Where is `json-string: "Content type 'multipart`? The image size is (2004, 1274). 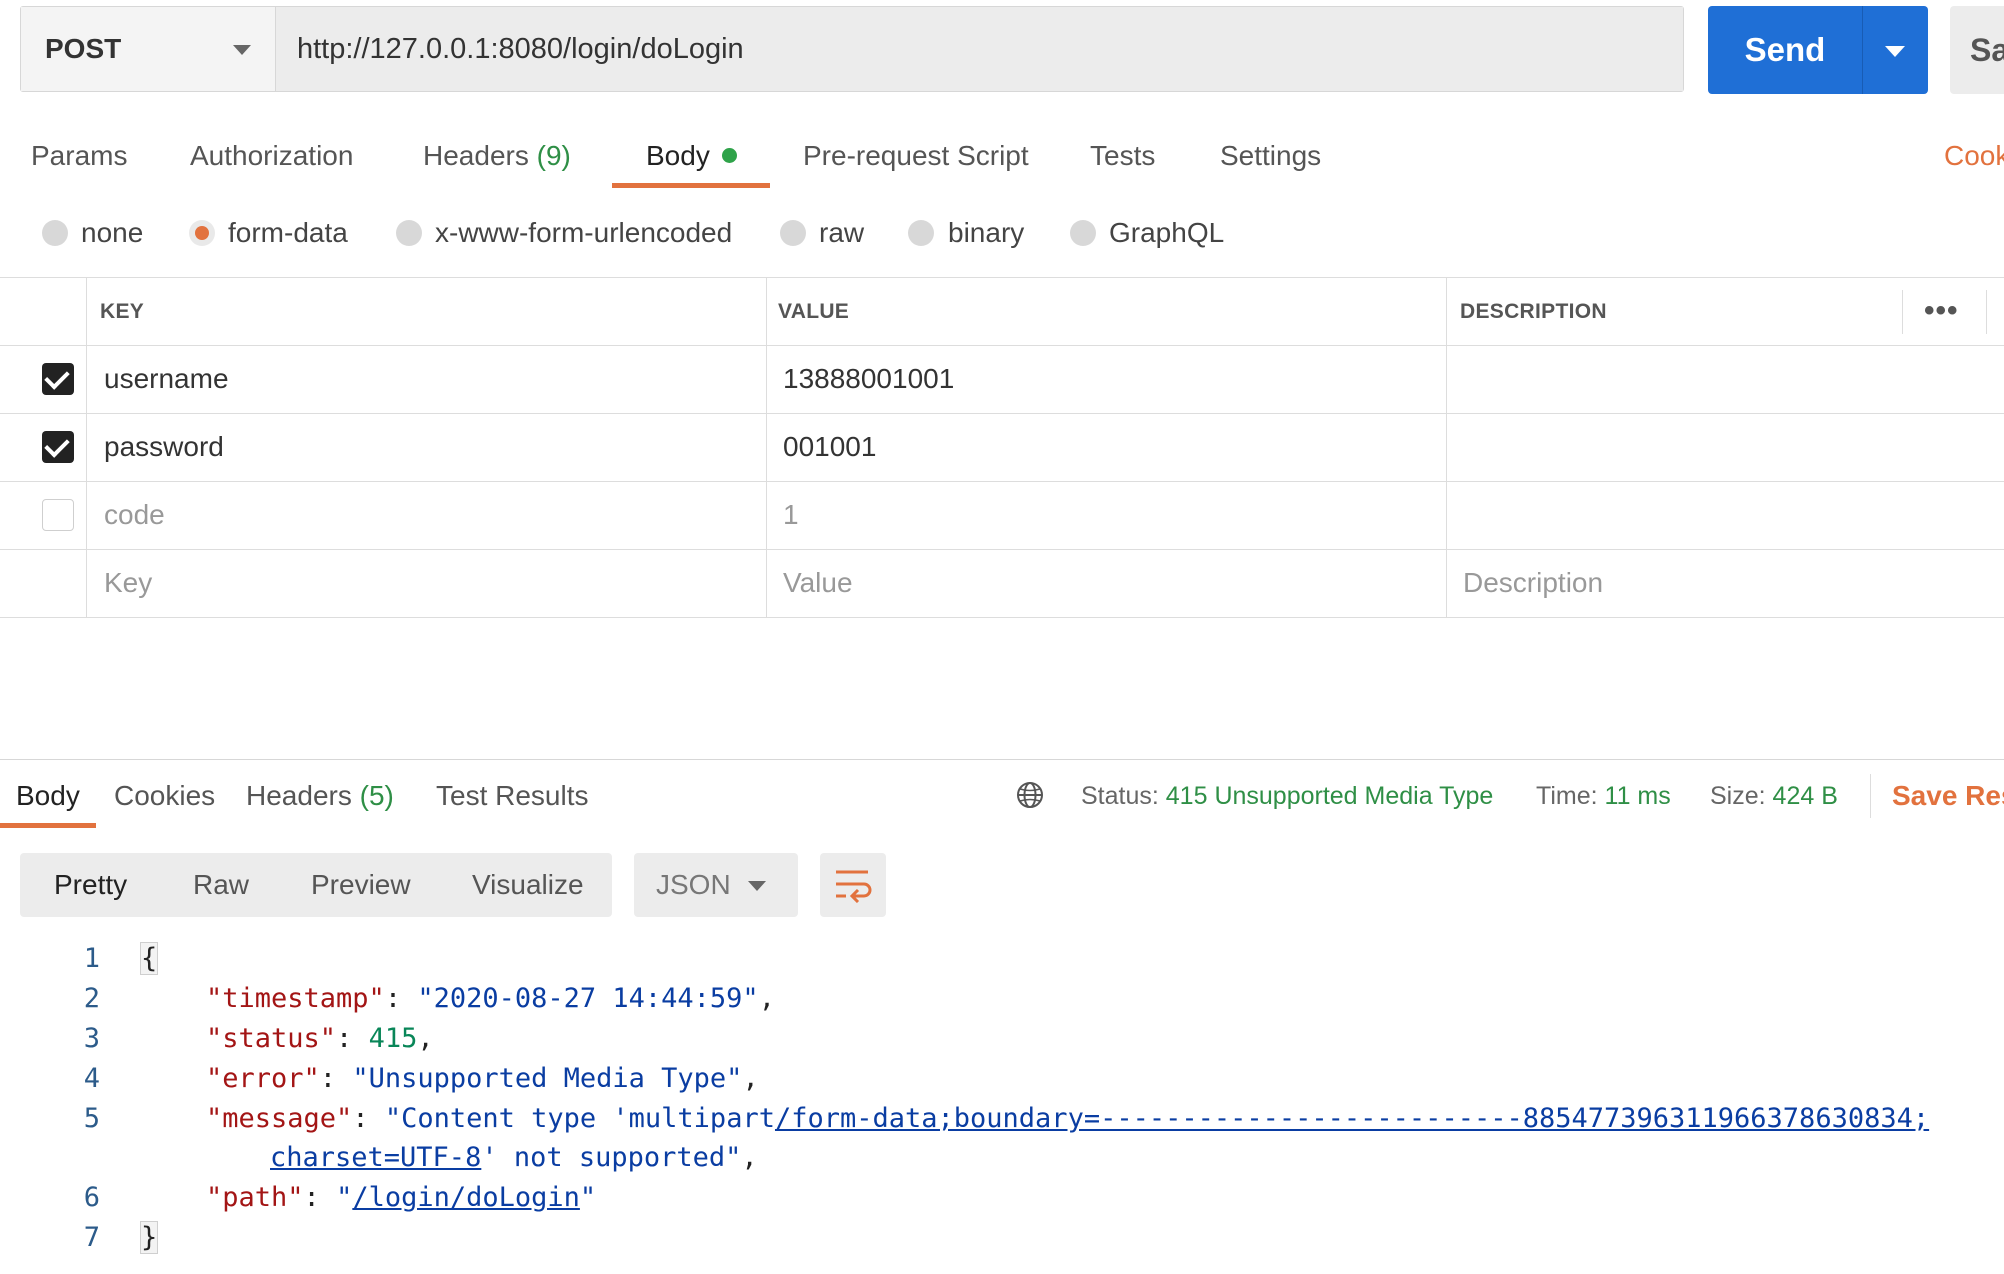
json-string: "Content type 'multipart is located at coordinates (579, 1118).